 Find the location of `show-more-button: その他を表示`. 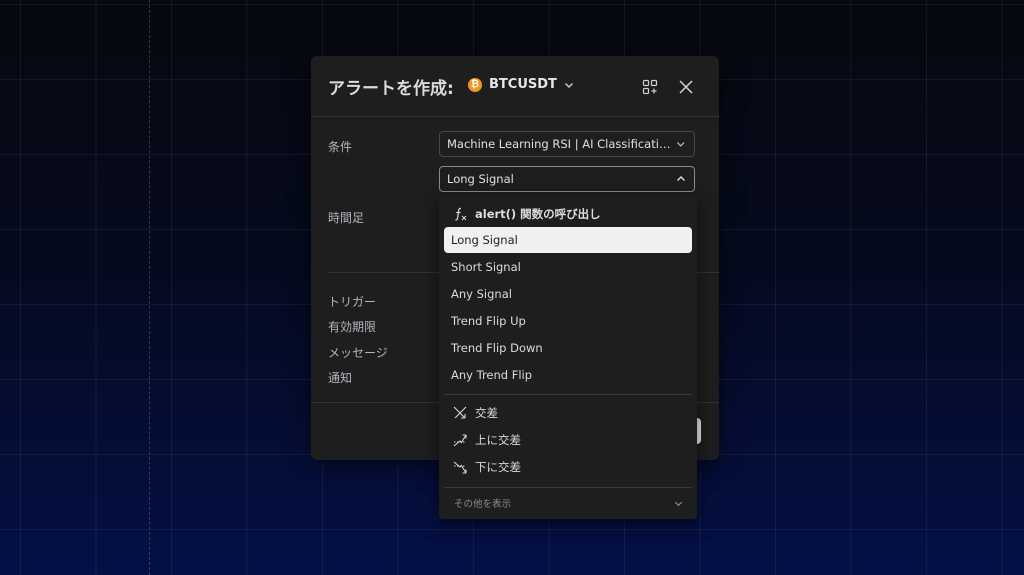

show-more-button: その他を表示 is located at coordinates (568, 503).